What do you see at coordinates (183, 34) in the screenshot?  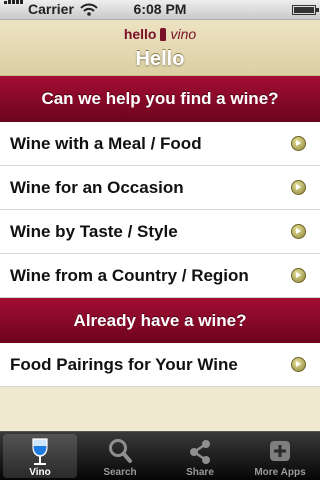 I see `logo-vino-text: vino` at bounding box center [183, 34].